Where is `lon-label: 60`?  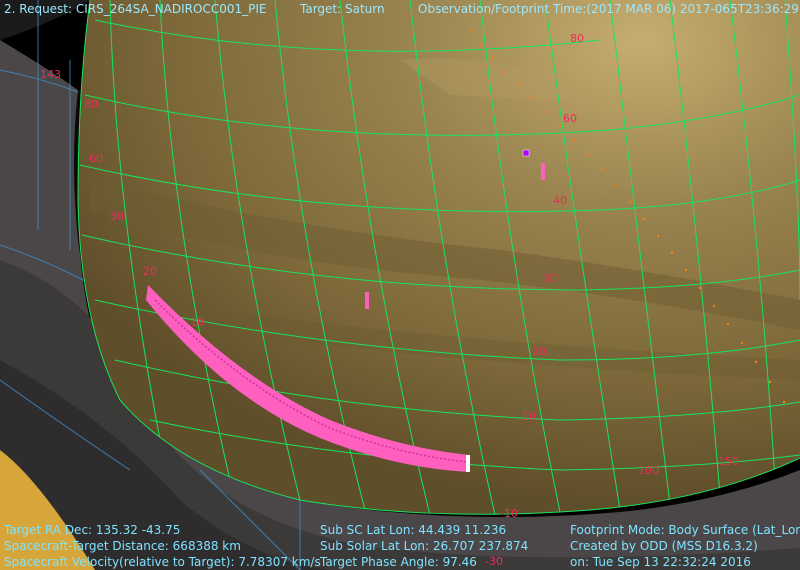 lon-label: 60 is located at coordinates (96, 158).